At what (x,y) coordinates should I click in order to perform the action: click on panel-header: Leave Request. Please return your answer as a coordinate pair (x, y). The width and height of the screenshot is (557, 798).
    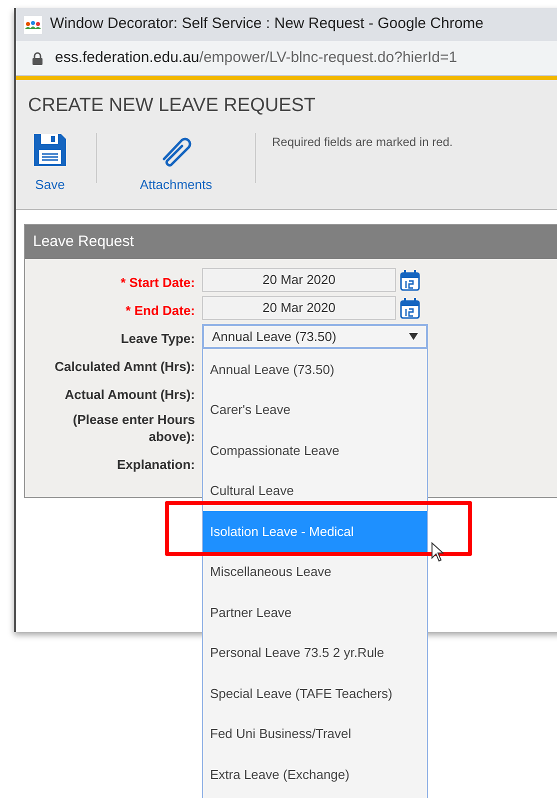
    Looking at the image, I should click on (291, 242).